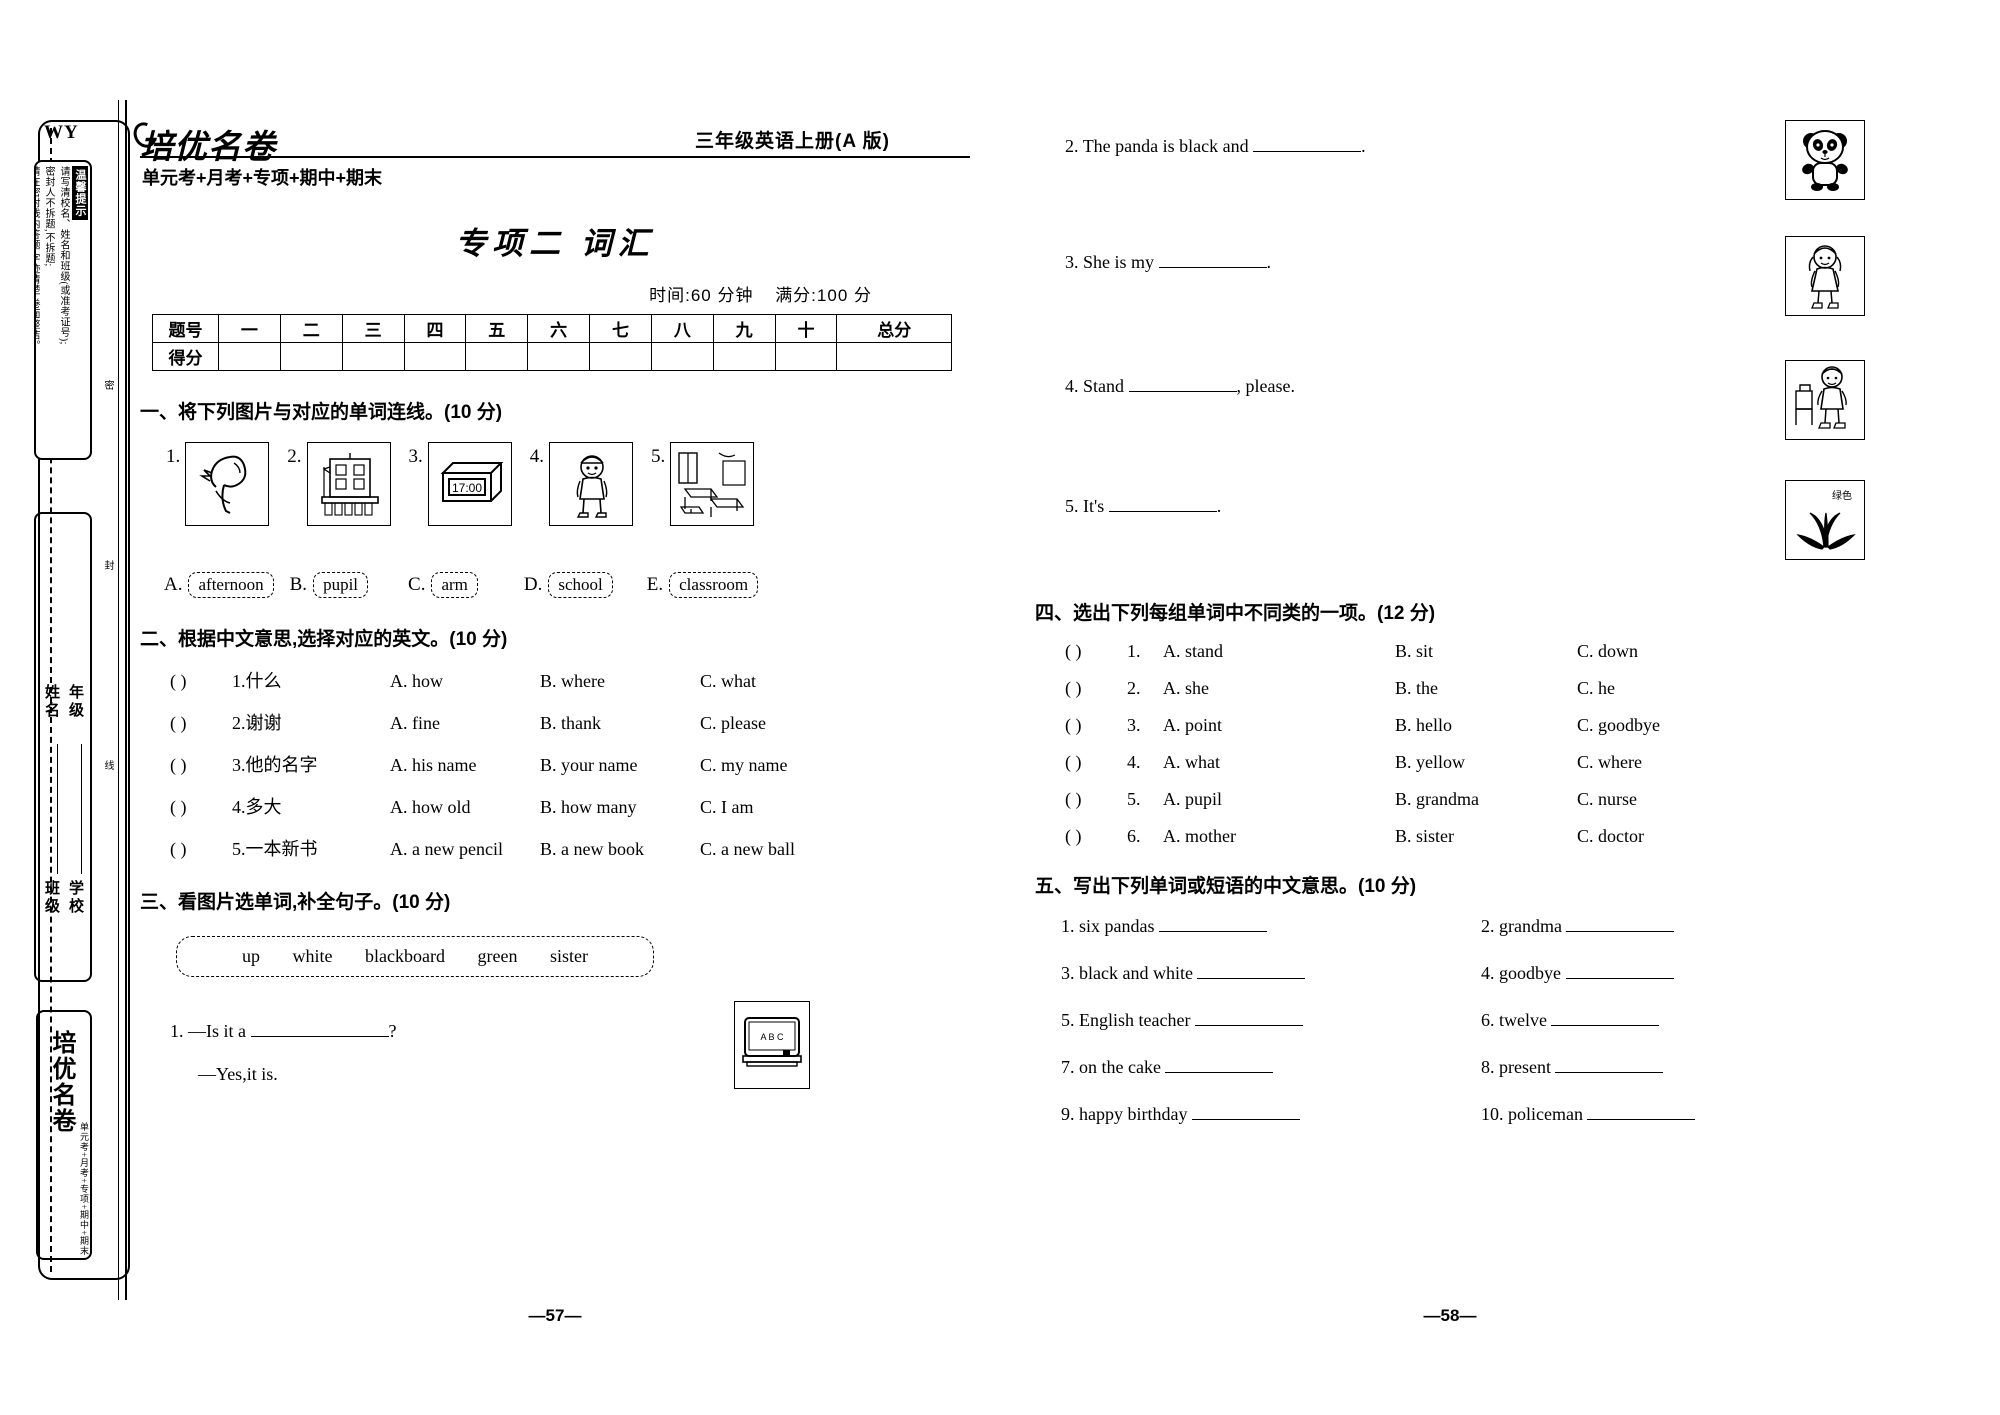  I want to click on choice-word: afternoon, so click(231, 585).